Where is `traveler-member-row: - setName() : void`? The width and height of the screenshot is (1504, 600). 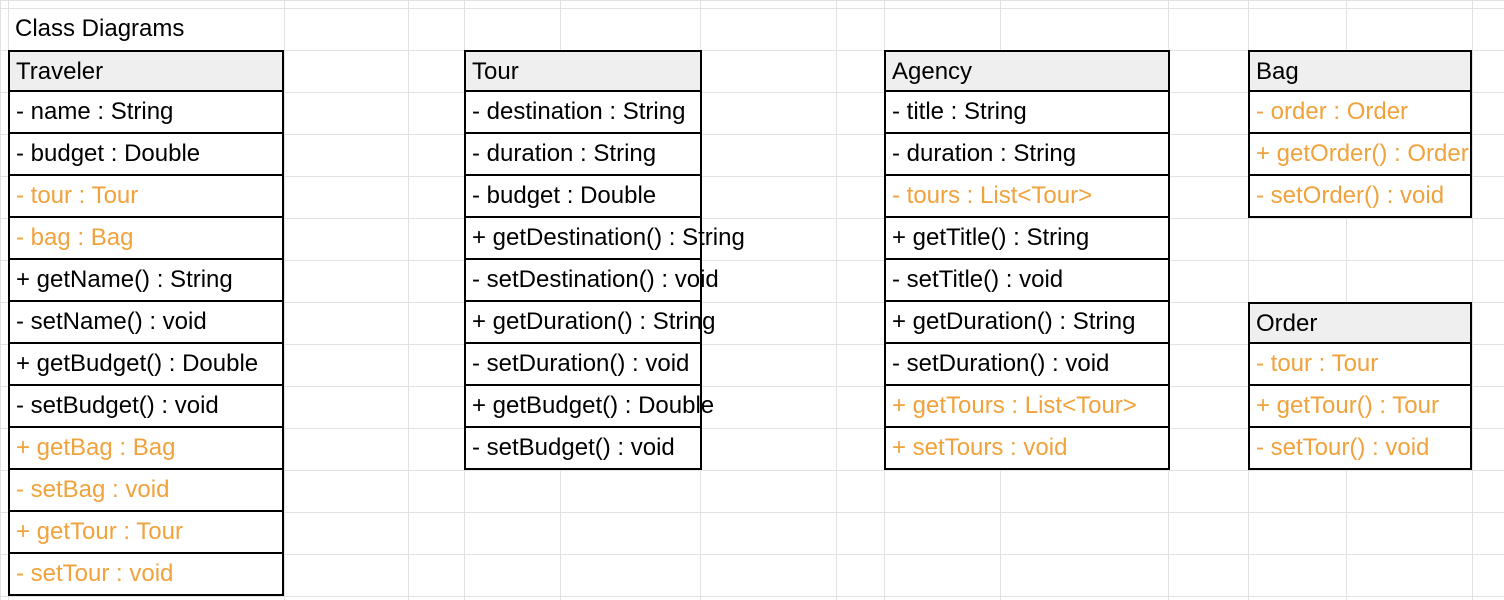
traveler-member-row: - setName() : void is located at coordinates (146, 323).